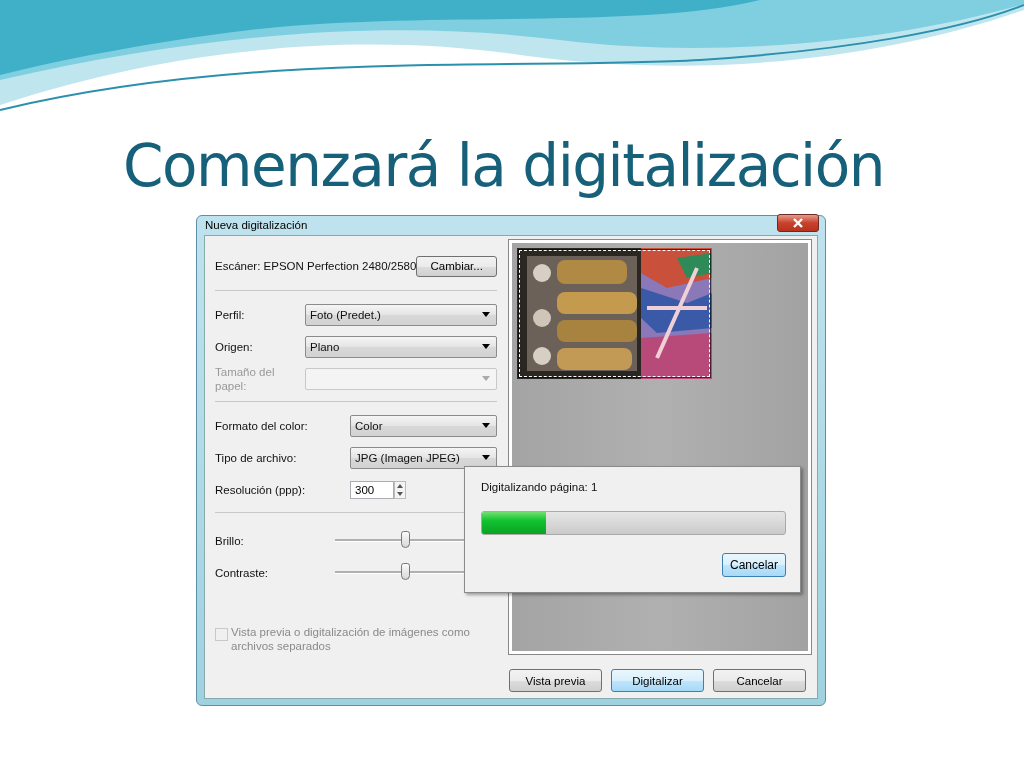 This screenshot has height=768, width=1024. I want to click on dialog-button: Vista previa, so click(555, 681).